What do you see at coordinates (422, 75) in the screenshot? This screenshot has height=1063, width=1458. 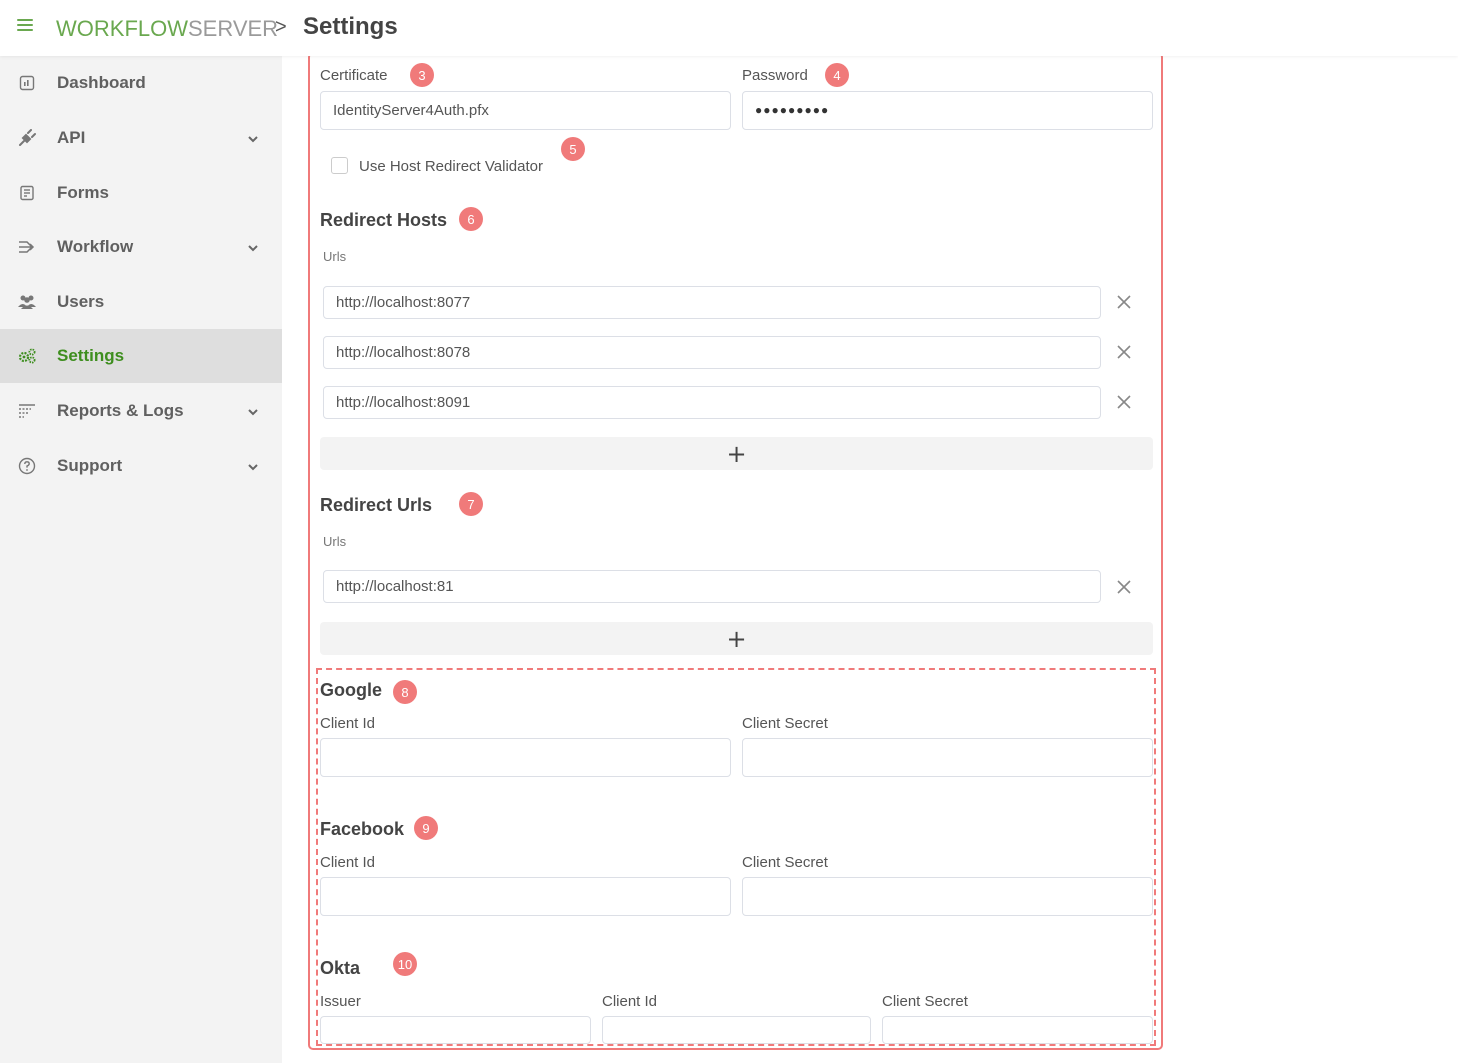 I see `annotation-badge: 3` at bounding box center [422, 75].